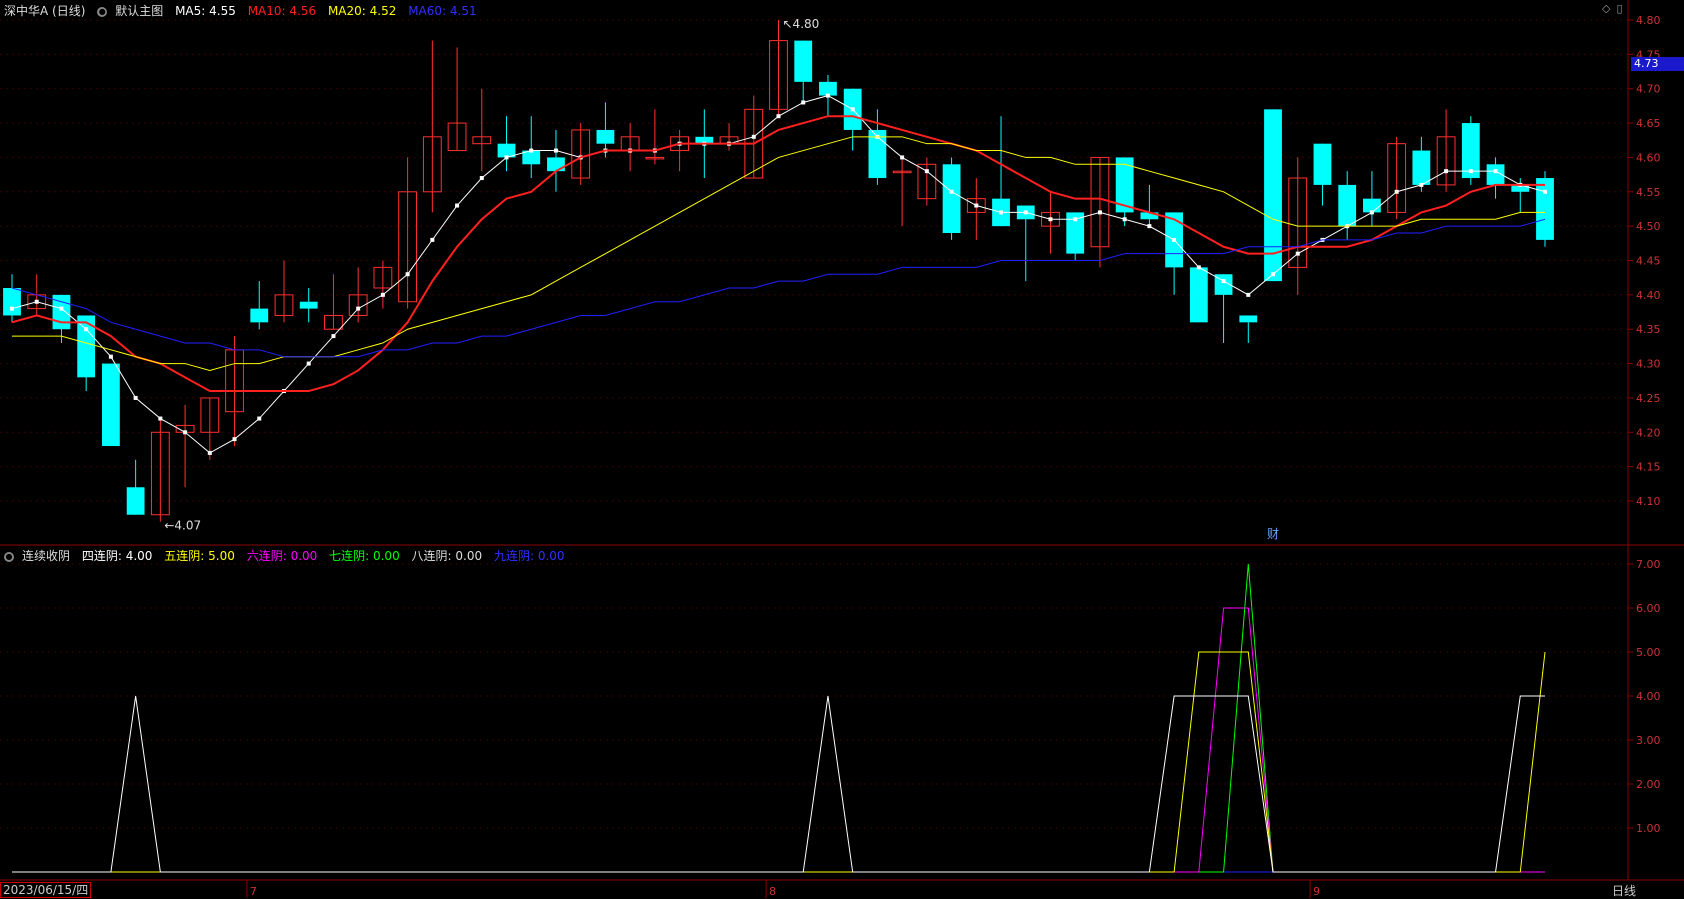  I want to click on ma60-label: MA60: 4.51, so click(442, 11).